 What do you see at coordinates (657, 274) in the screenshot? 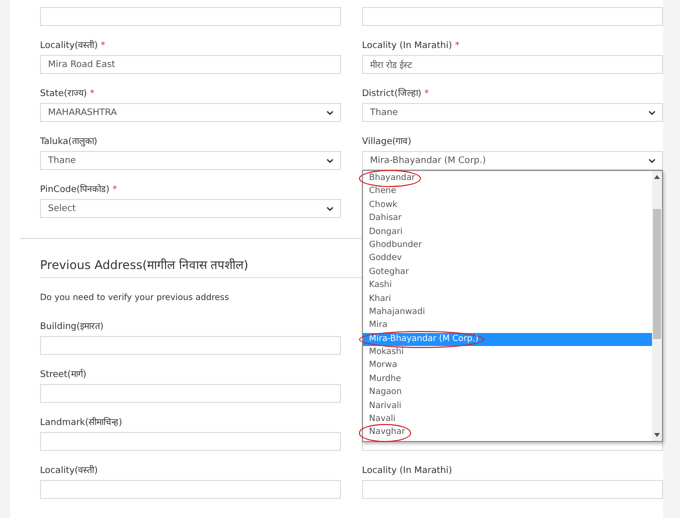
I see `scrollbar-thumb` at bounding box center [657, 274].